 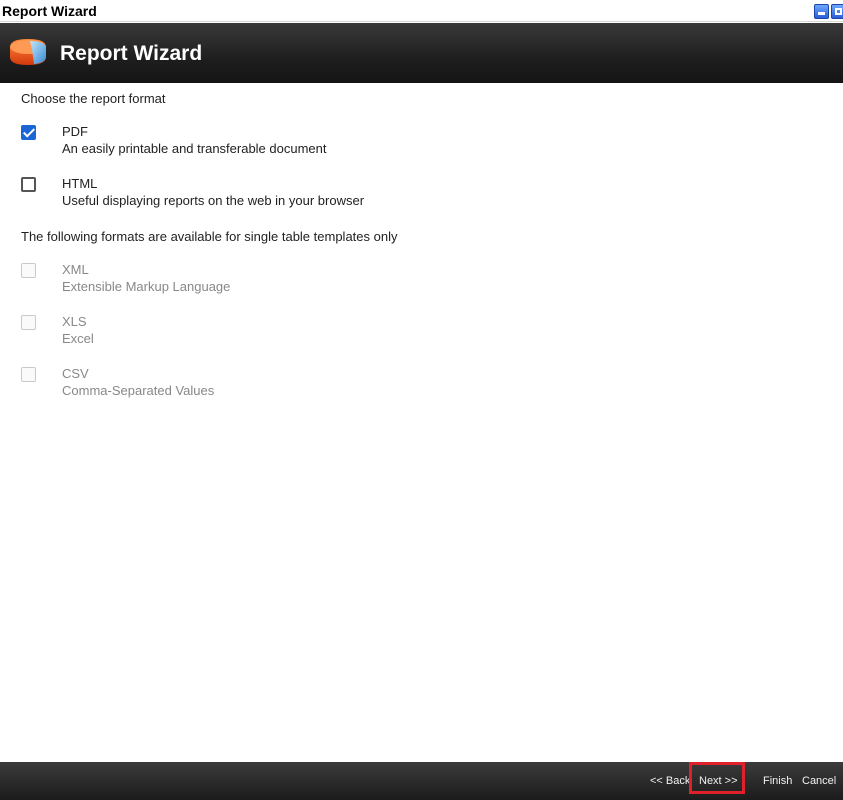 What do you see at coordinates (75, 269) in the screenshot?
I see `option-name: XML` at bounding box center [75, 269].